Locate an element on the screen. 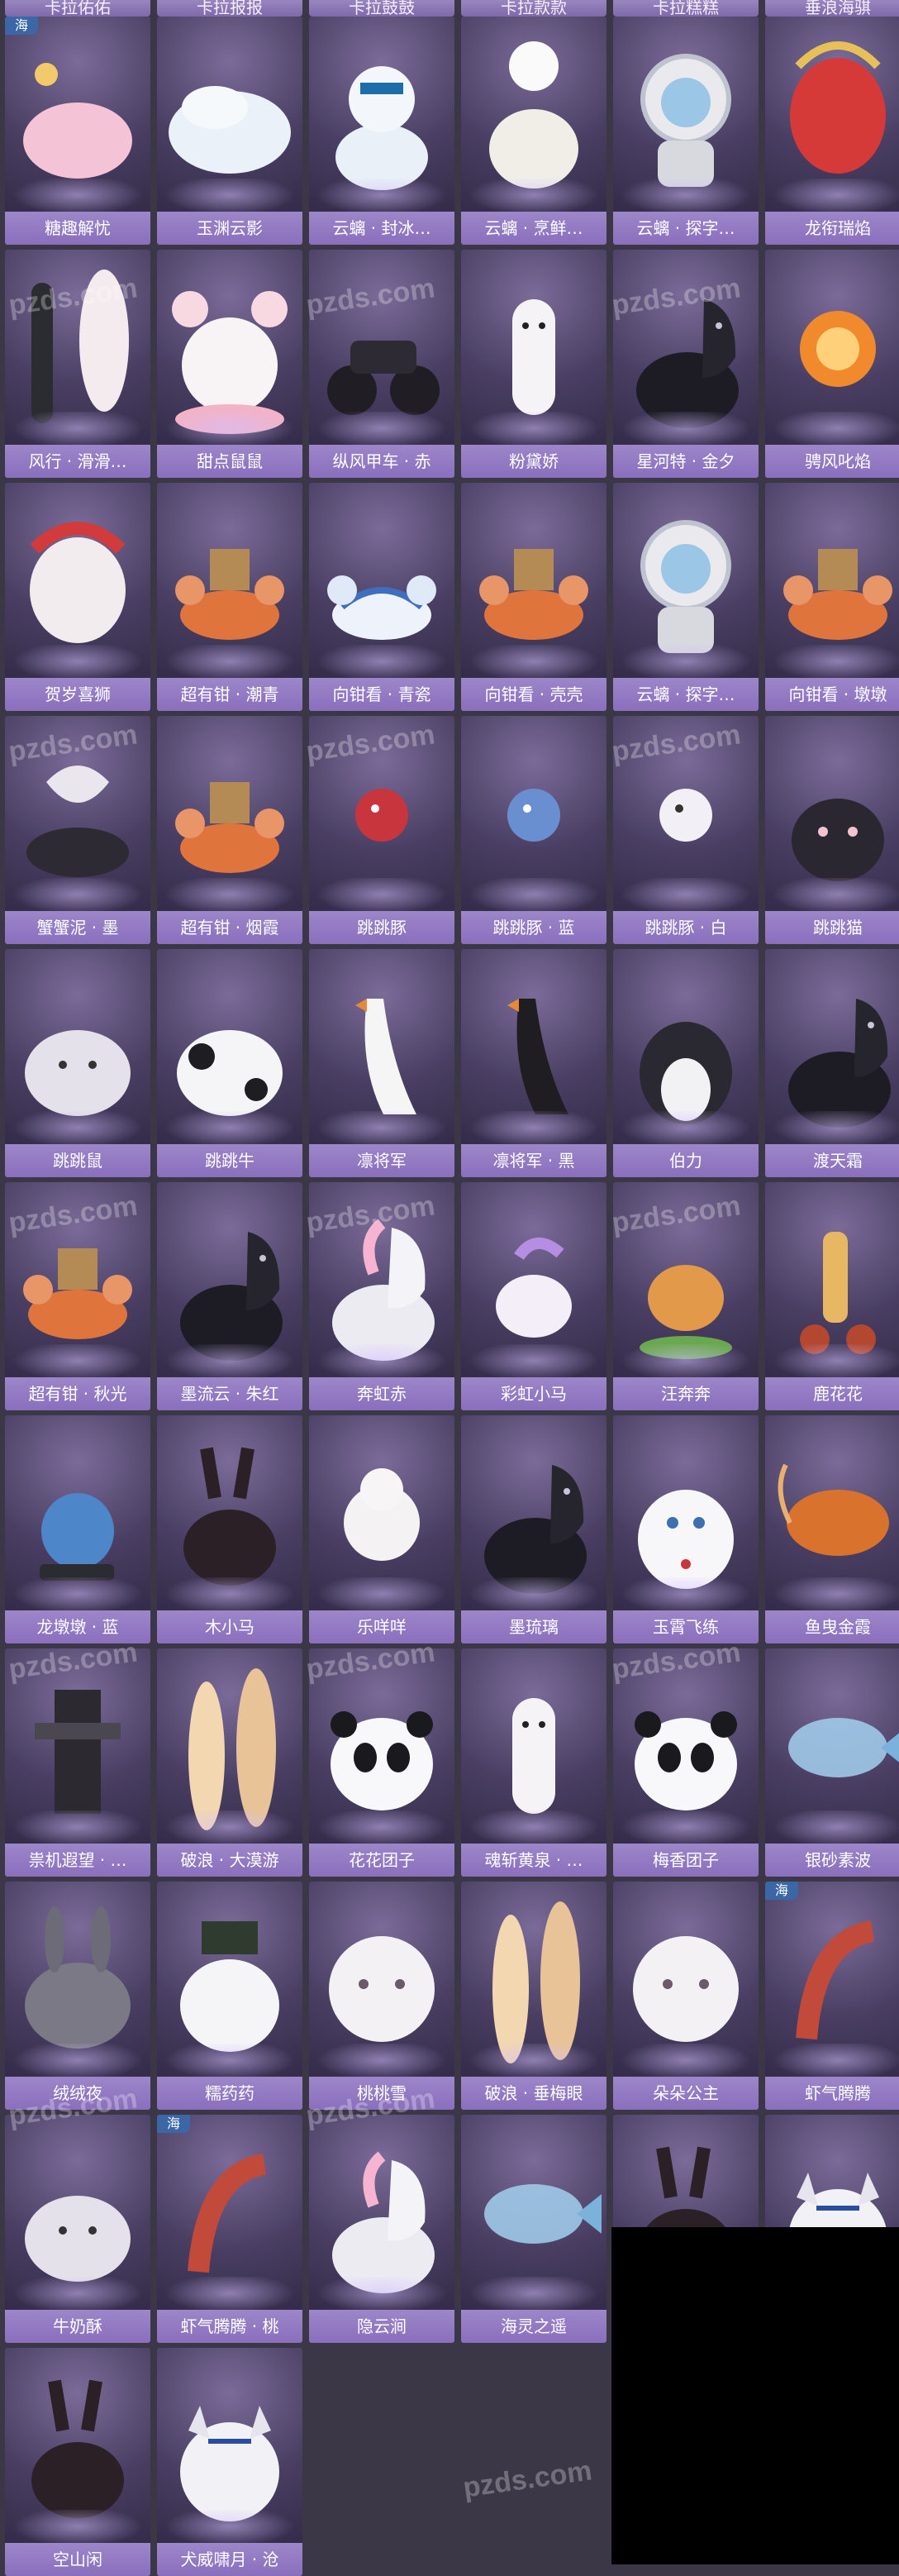 This screenshot has height=2576, width=899. item-card: 超有钳 · 秋光 is located at coordinates (77, 1296).